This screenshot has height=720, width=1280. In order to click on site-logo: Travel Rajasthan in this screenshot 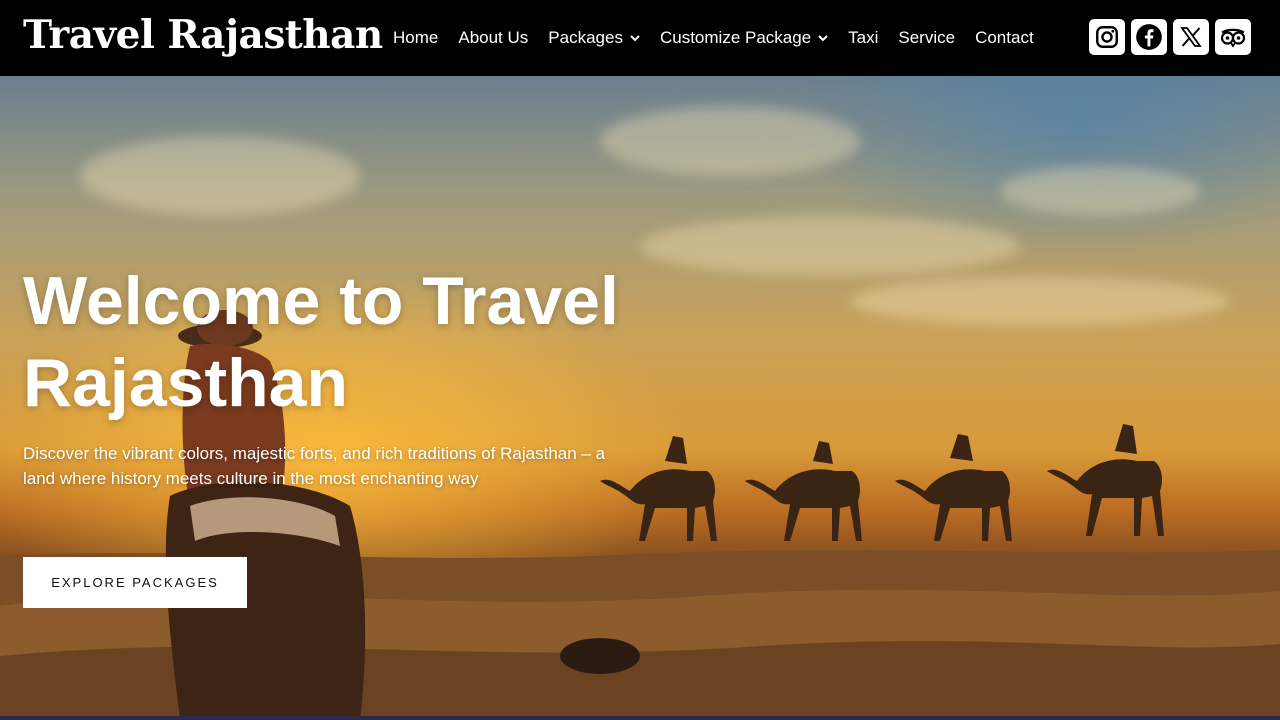, I will do `click(203, 35)`.